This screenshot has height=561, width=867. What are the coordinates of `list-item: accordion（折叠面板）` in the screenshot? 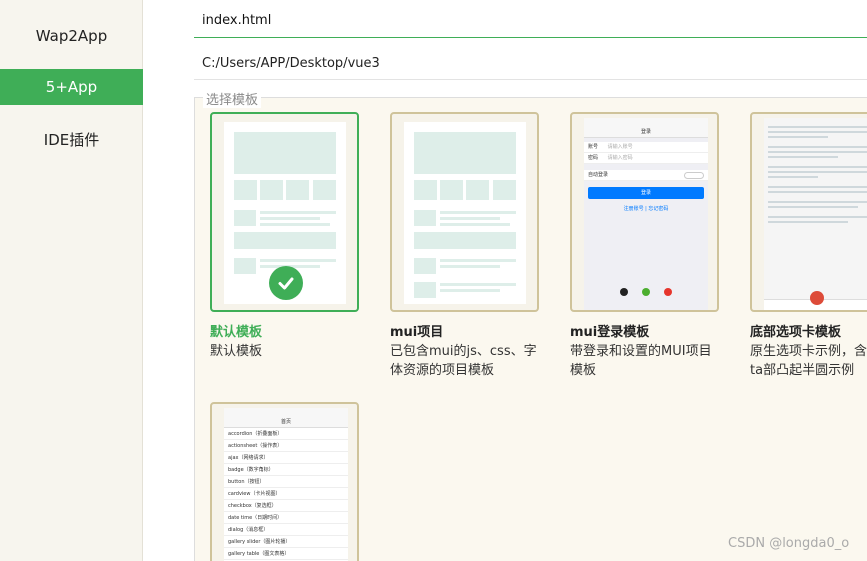 It's located at (286, 434).